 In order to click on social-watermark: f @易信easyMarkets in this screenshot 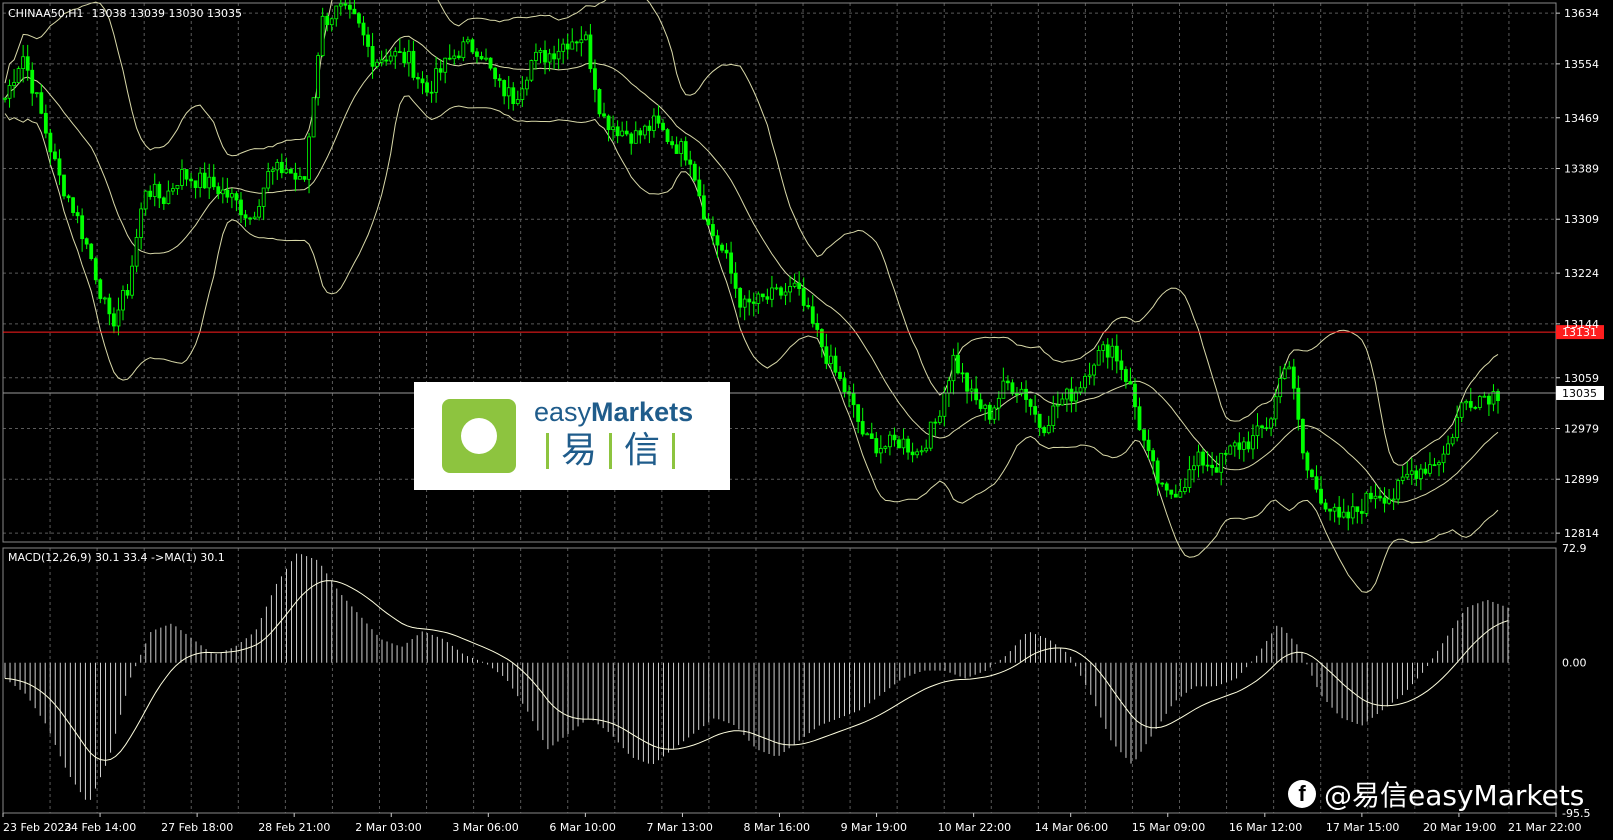, I will do `click(1436, 794)`.